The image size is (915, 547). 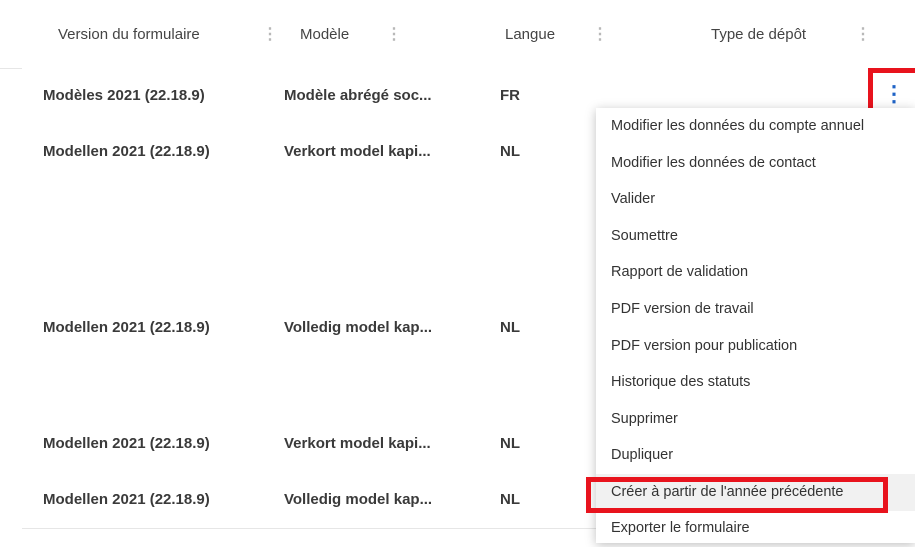 I want to click on kebab-icon: ⋮, so click(x=894, y=93).